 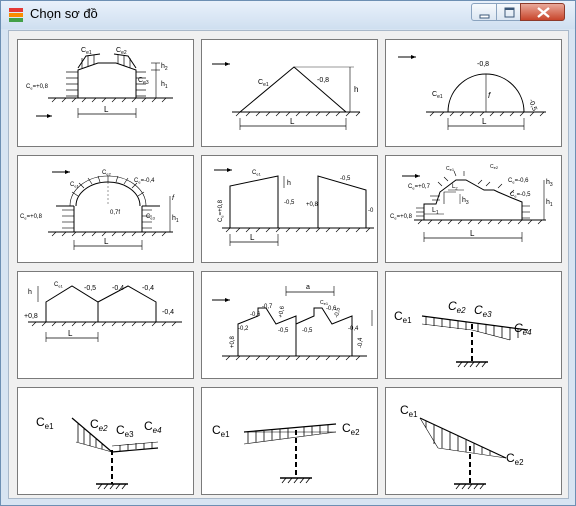 I want to click on d11-ce1-label: Ce1, so click(x=221, y=431).